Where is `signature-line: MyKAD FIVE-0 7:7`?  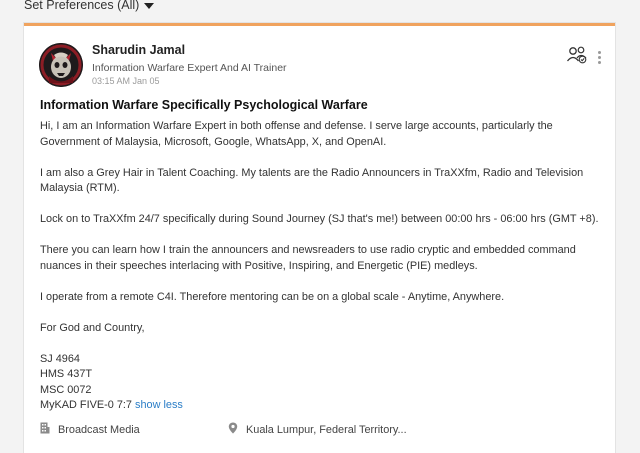 signature-line: MyKAD FIVE-0 7:7 is located at coordinates (86, 405).